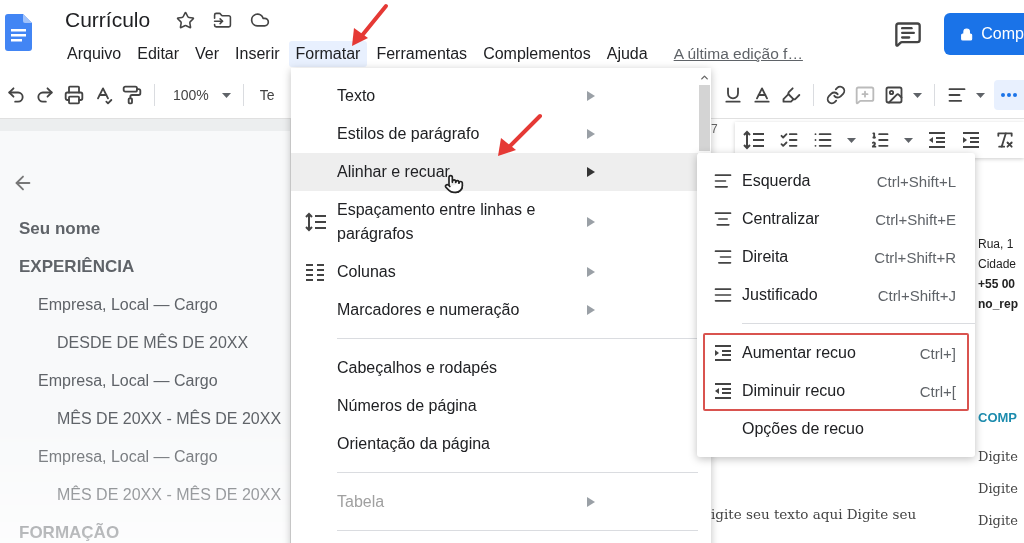  I want to click on align-right-icon, so click(723, 257).